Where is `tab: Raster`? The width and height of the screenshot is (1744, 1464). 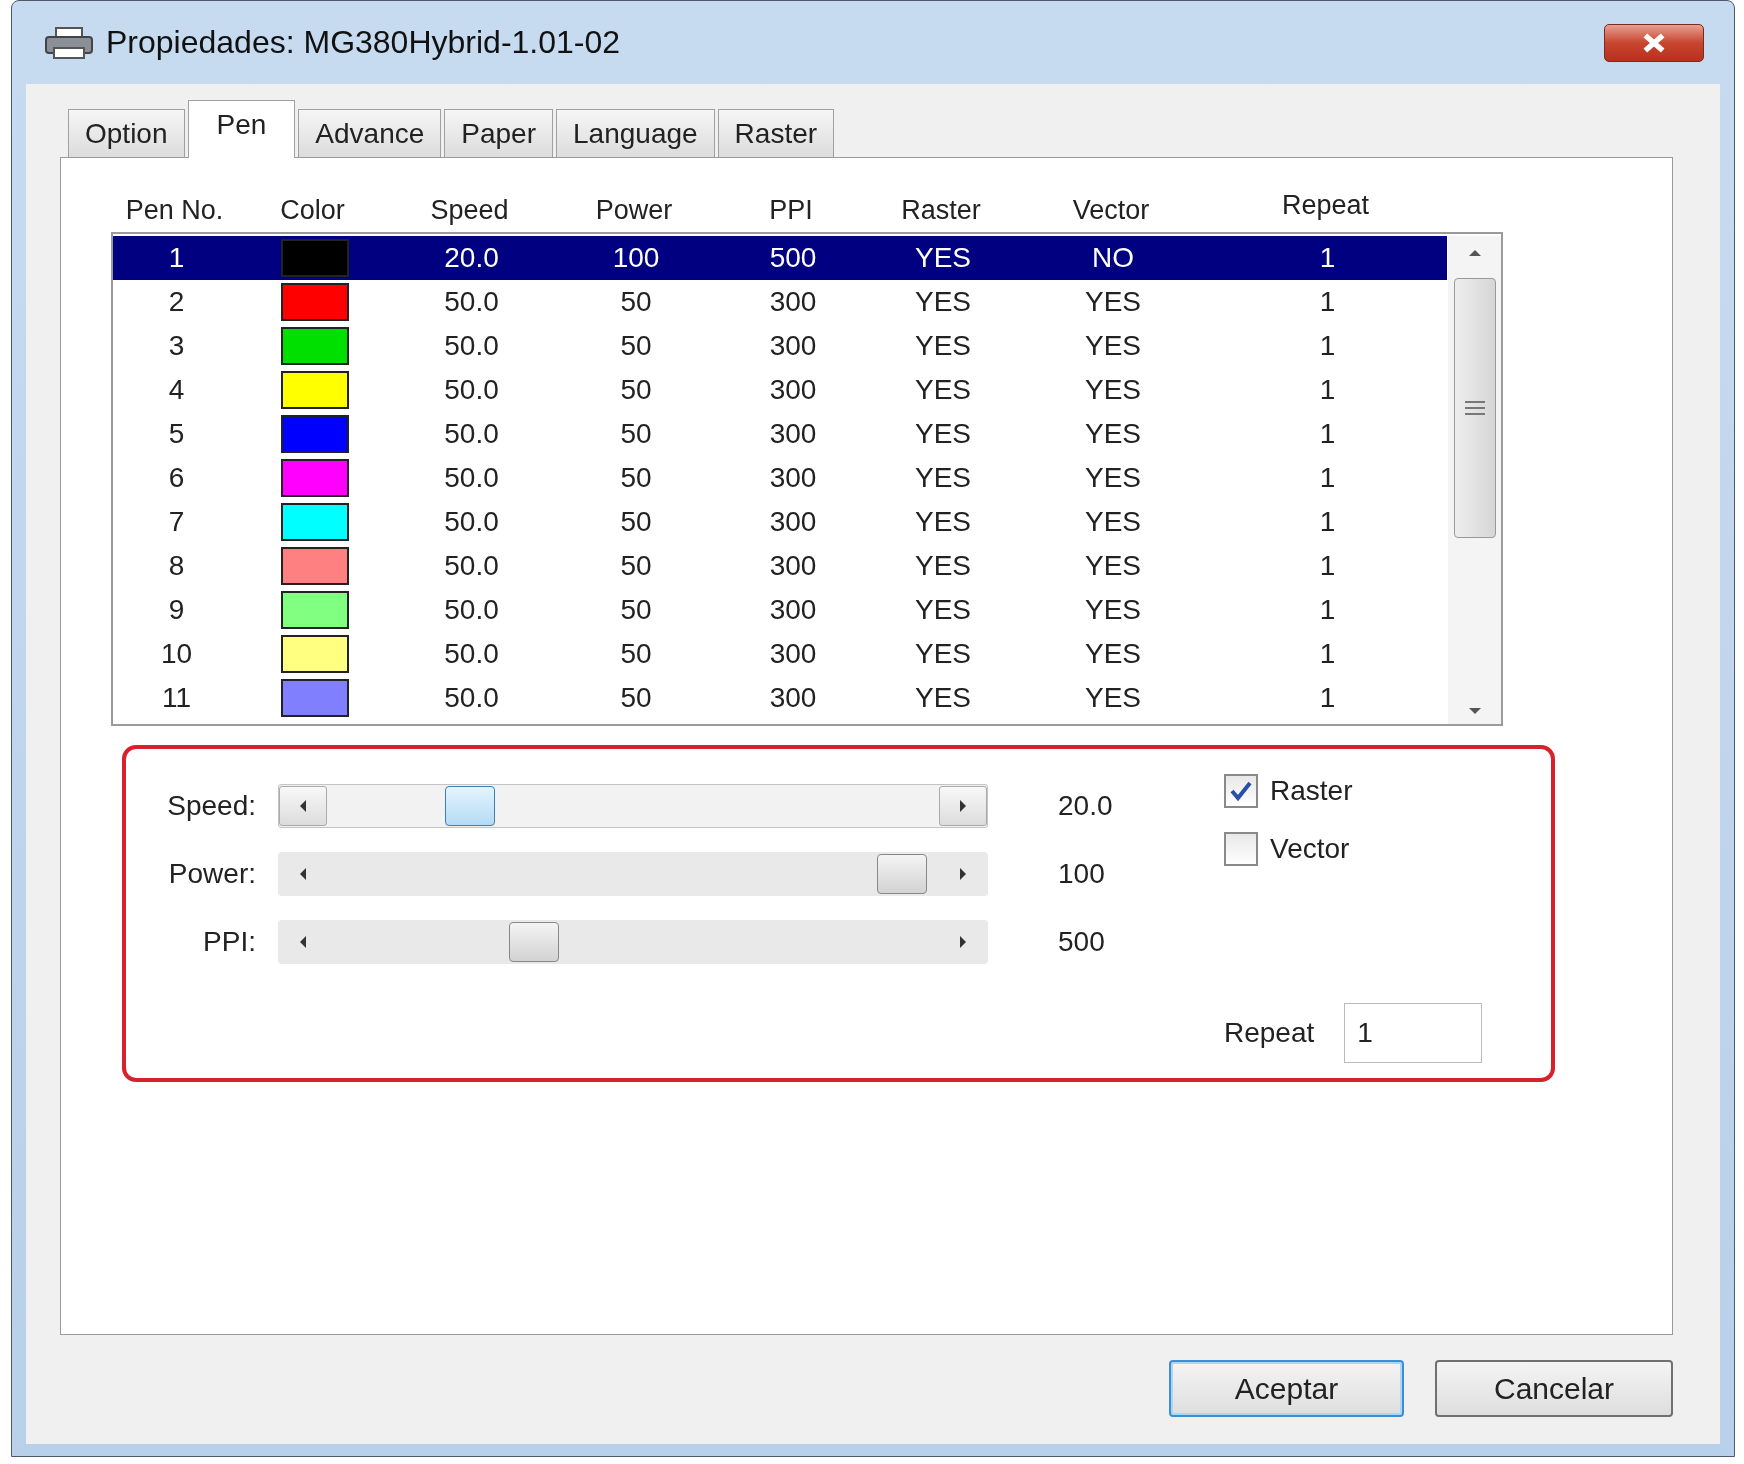
tab: Raster is located at coordinates (776, 133).